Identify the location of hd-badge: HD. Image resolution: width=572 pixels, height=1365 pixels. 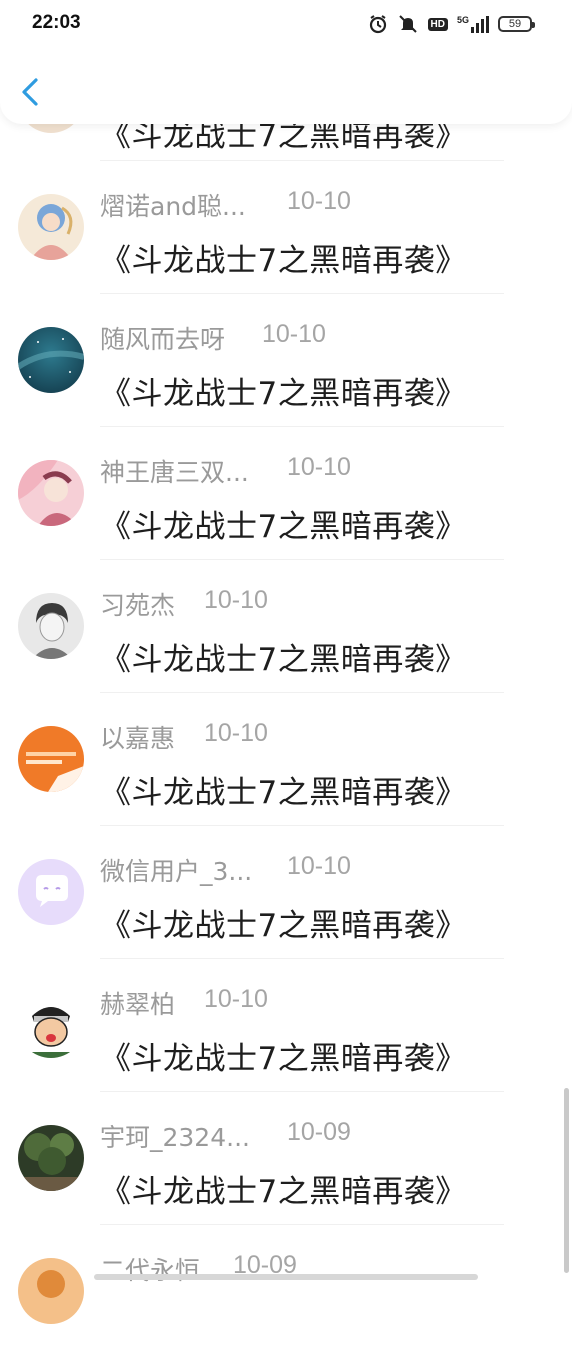
(437, 24).